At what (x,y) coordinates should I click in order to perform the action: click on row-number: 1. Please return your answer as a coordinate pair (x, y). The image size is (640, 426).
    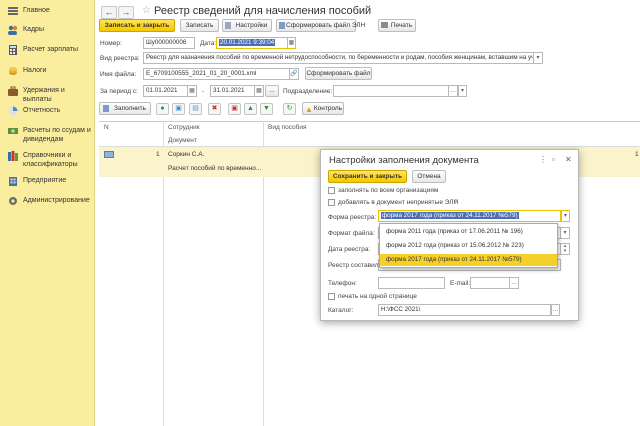
    Looking at the image, I should click on (158, 154).